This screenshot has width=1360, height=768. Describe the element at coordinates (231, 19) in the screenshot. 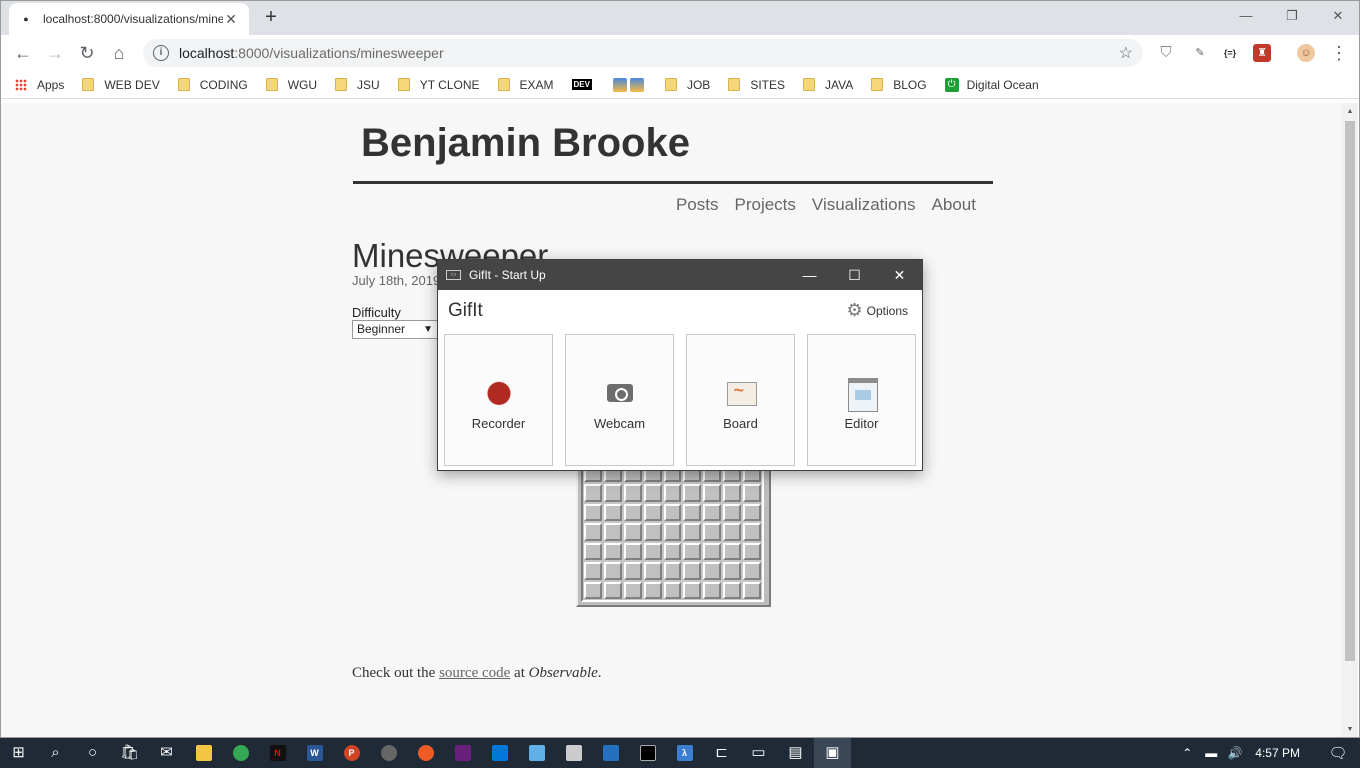

I see `tab-close-icon: ✕` at that location.